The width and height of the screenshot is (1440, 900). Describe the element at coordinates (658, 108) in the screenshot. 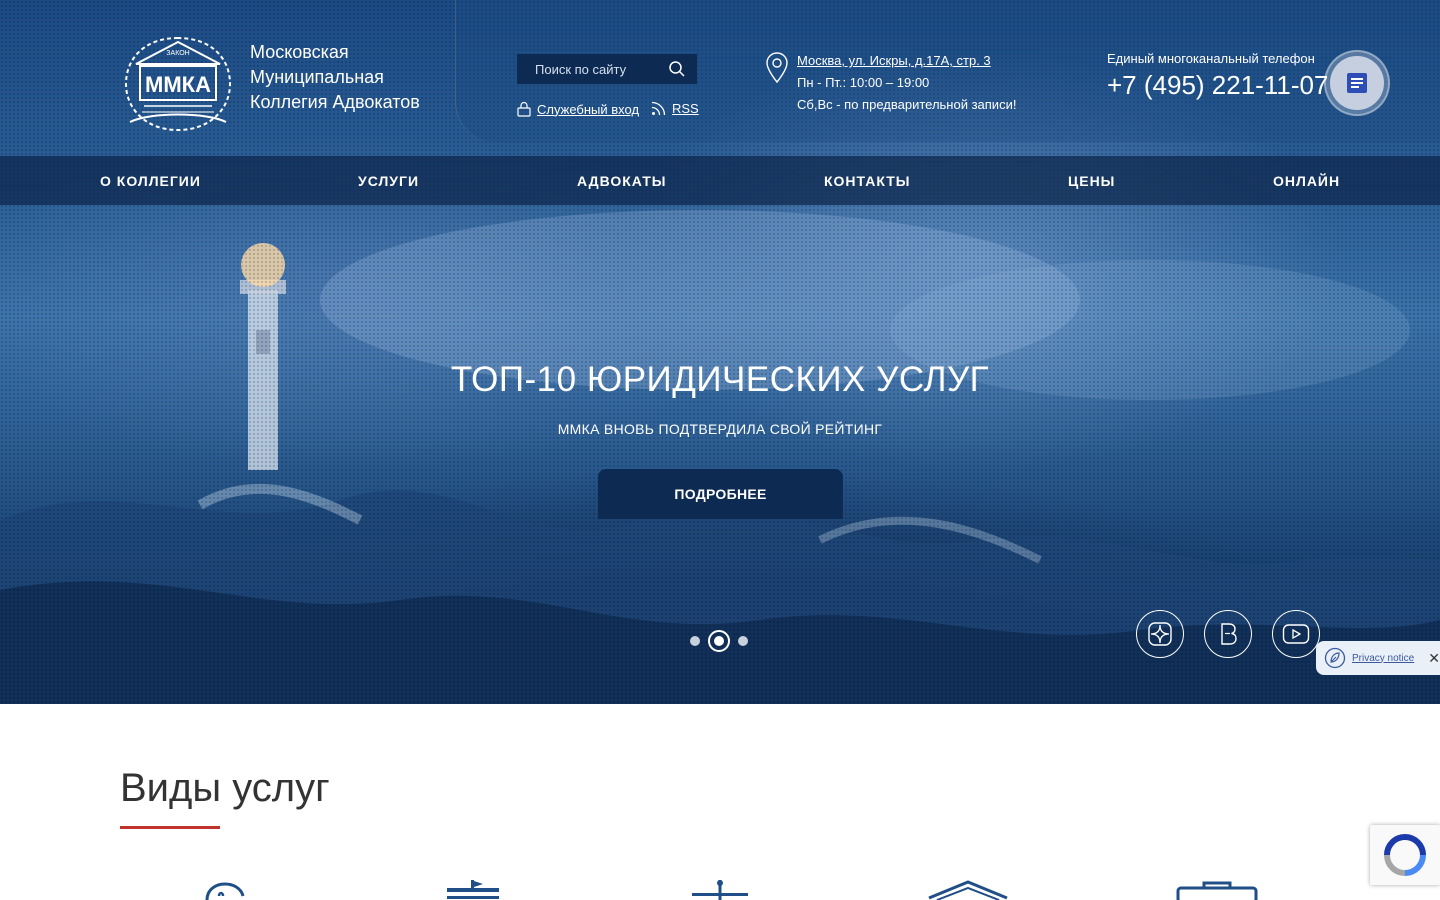

I see `rss-icon` at that location.